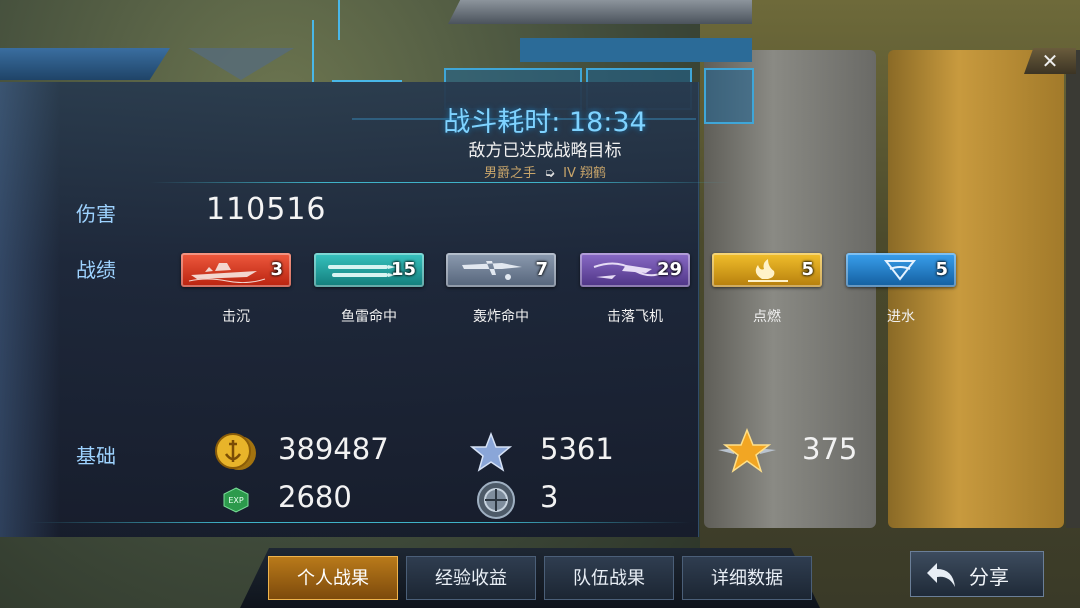 The height and width of the screenshot is (608, 1080). Describe the element at coordinates (501, 317) in the screenshot. I see `badge-label-bomb: 轰炸命中` at that location.